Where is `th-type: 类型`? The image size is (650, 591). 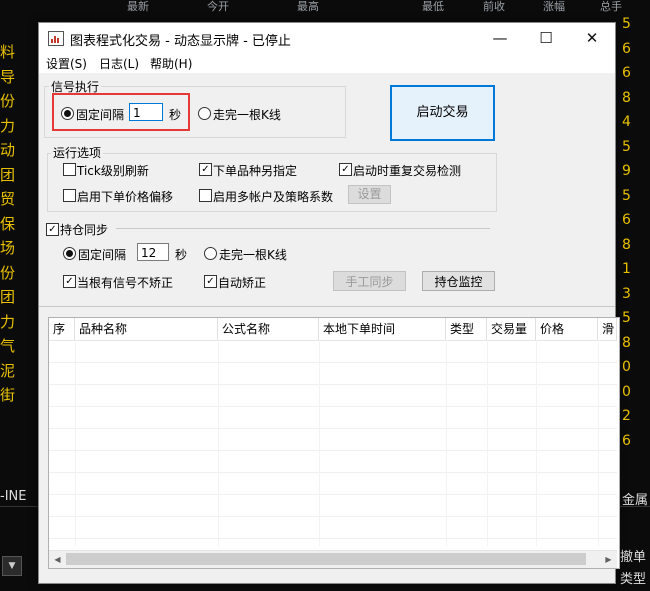 th-type: 类型 is located at coordinates (466, 329).